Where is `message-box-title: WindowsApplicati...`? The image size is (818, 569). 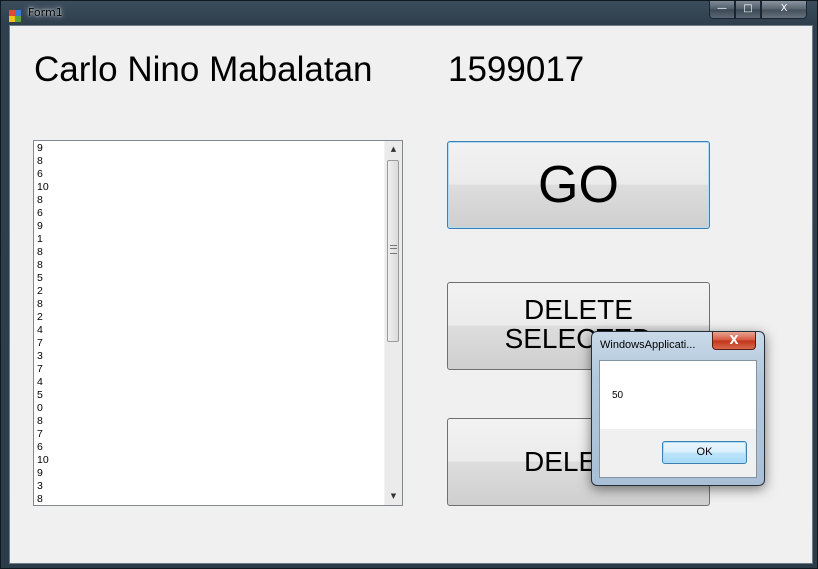
message-box-title: WindowsApplicati... is located at coordinates (648, 345).